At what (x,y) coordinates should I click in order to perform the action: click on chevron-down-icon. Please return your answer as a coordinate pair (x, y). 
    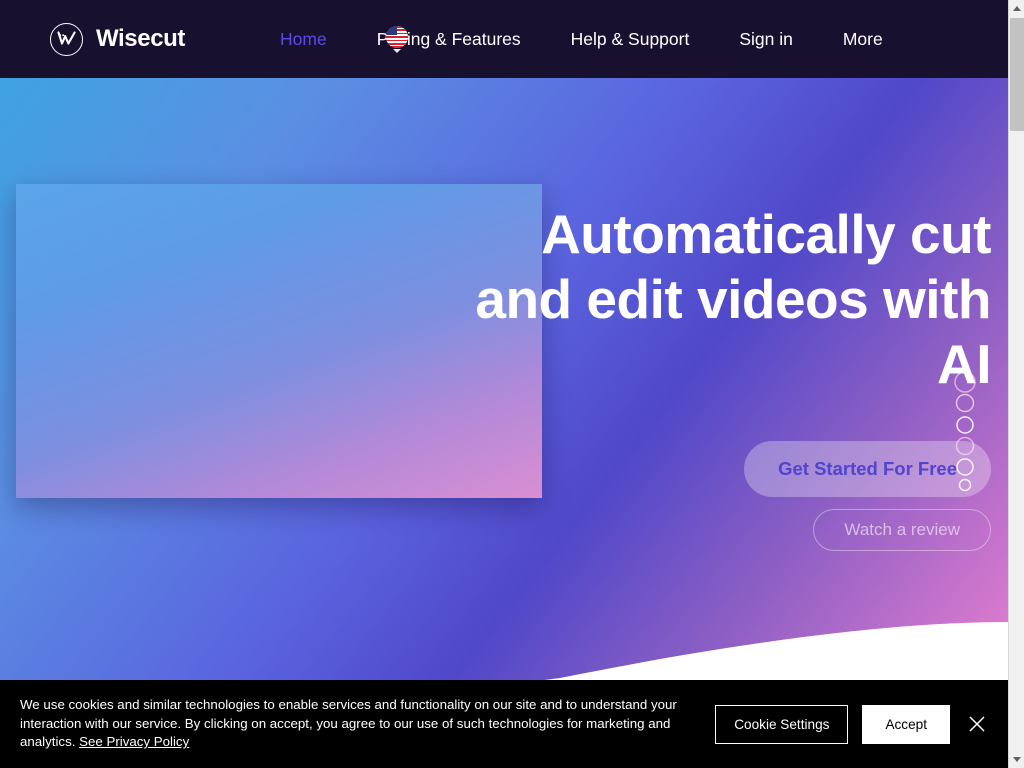
    Looking at the image, I should click on (397, 51).